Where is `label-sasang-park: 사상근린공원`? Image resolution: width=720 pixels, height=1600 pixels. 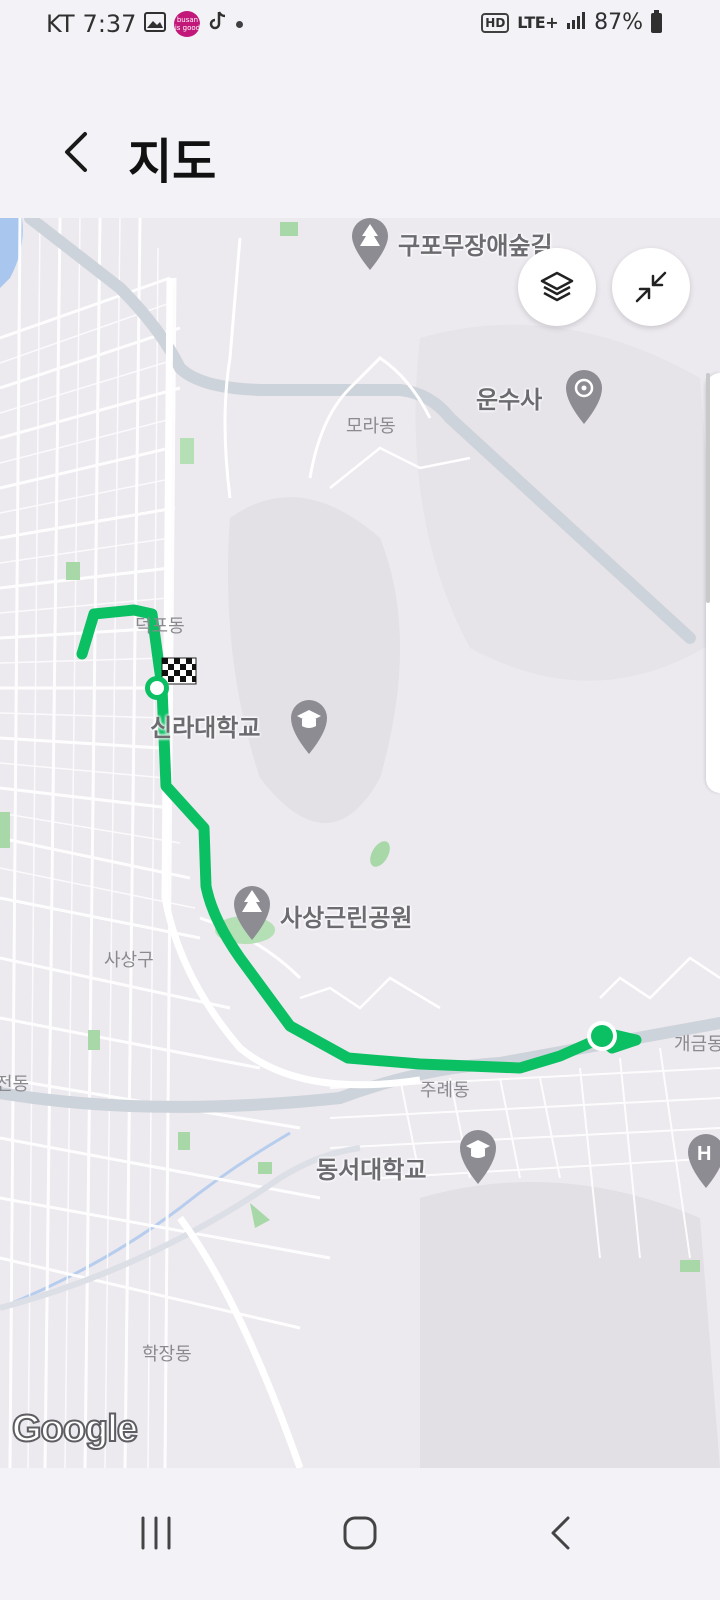 label-sasang-park: 사상근린공원 is located at coordinates (346, 915).